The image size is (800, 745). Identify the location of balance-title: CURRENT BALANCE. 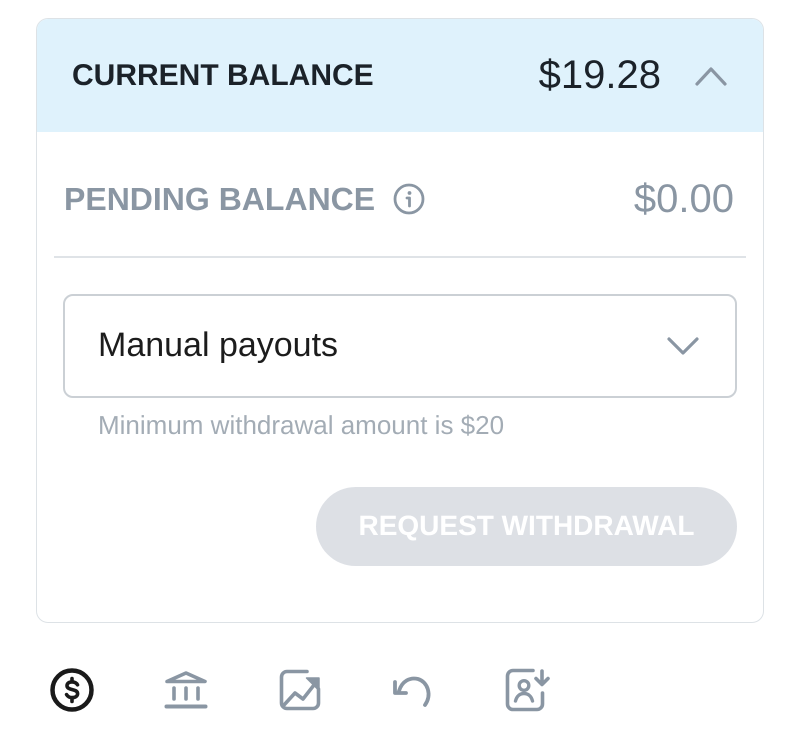
(223, 75).